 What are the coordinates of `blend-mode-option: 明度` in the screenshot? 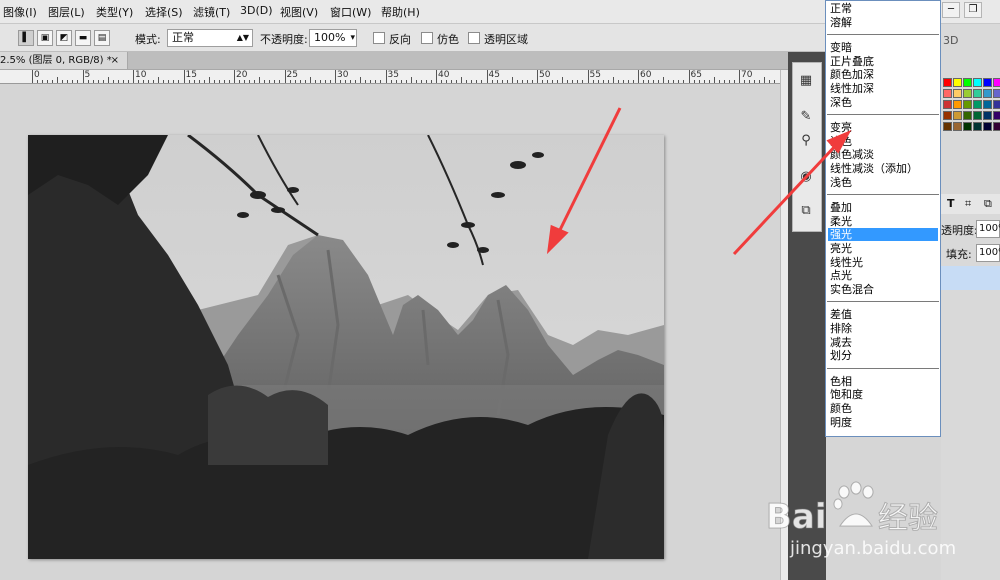 It's located at (883, 422).